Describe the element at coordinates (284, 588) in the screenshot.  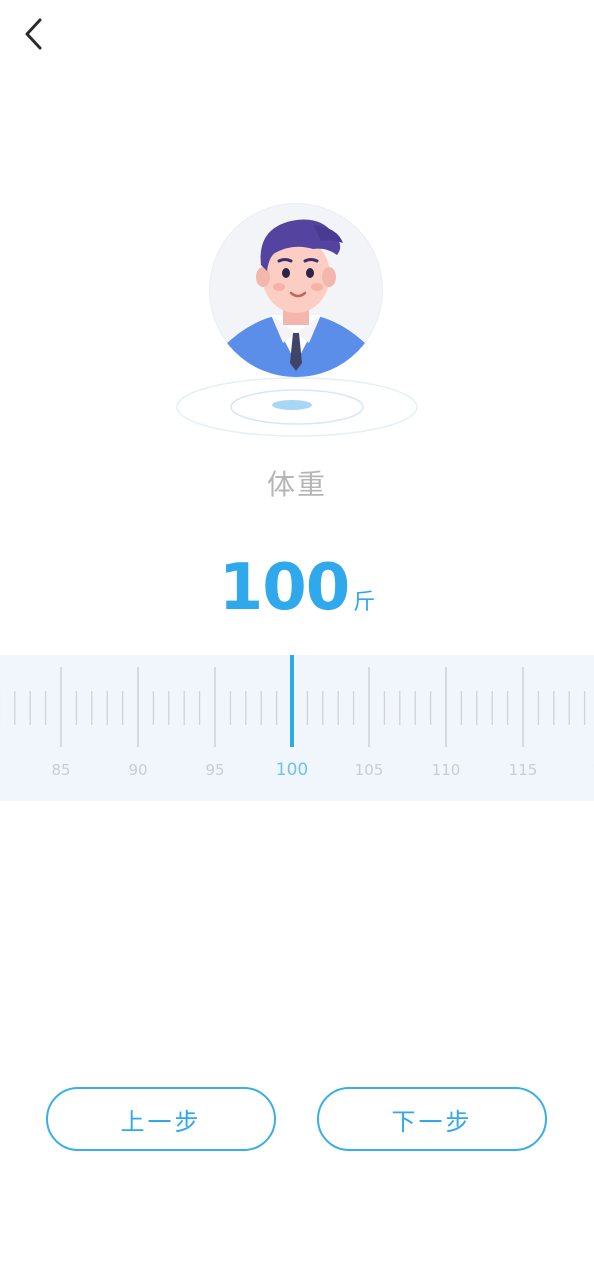
I see `weight-value: 100` at that location.